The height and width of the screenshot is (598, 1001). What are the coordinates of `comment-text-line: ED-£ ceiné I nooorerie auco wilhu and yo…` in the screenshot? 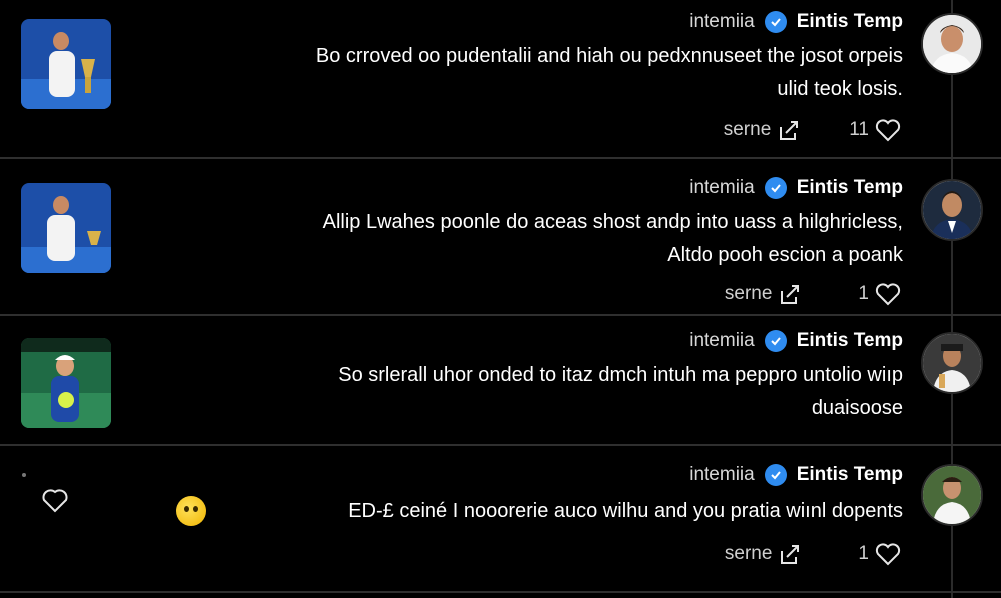 It's located at (523, 511).